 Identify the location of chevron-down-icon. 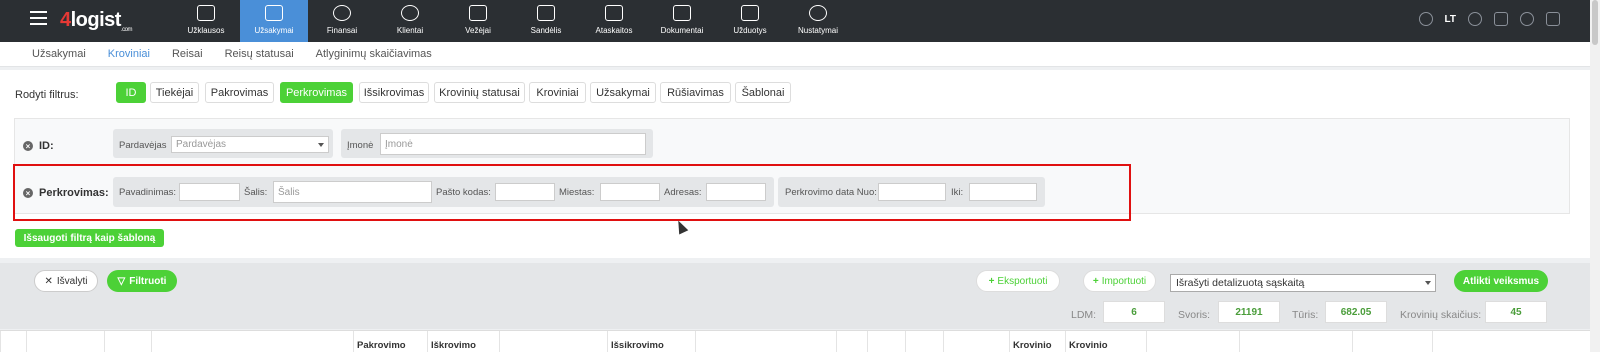
(1428, 283).